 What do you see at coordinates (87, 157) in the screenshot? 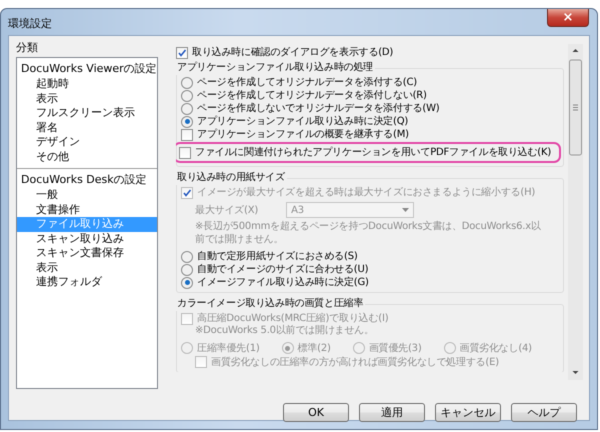
I see `category-item: その他` at bounding box center [87, 157].